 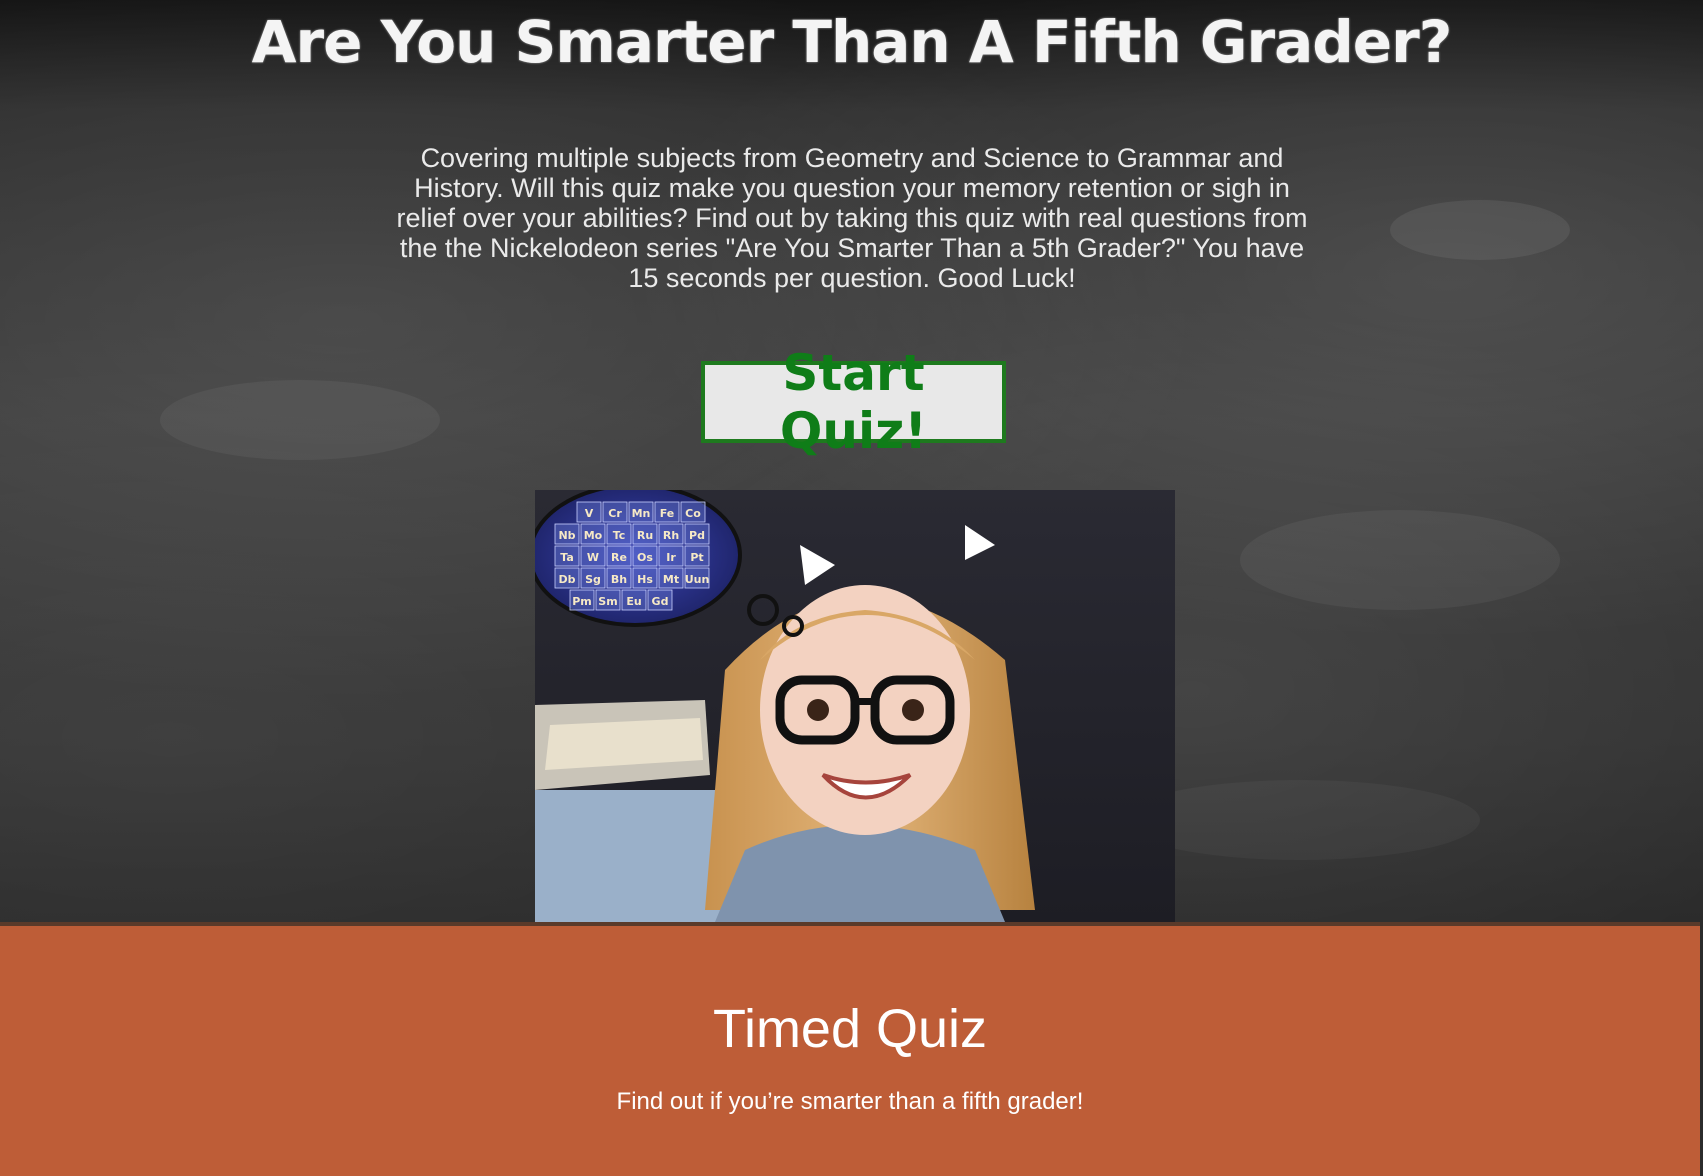 What do you see at coordinates (853, 402) in the screenshot?
I see `start-quiz-button: Start Quiz!` at bounding box center [853, 402].